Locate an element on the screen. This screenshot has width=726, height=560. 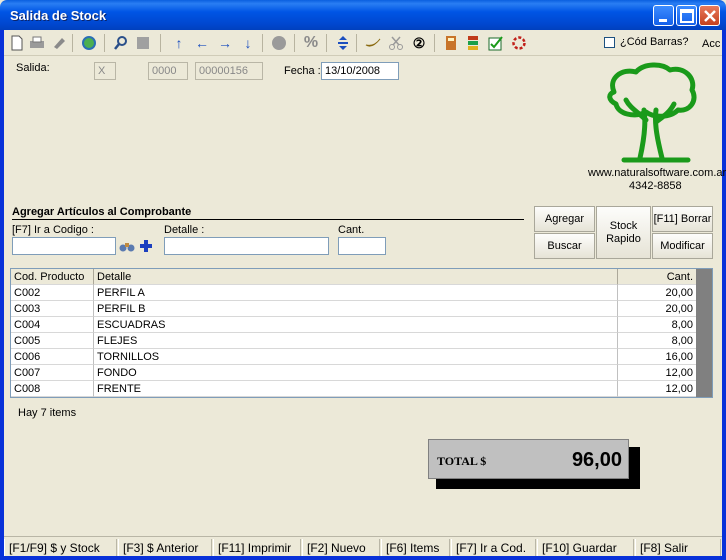
status-stock-button: [F1/F9] $ y Stock is located at coordinates (60, 548).